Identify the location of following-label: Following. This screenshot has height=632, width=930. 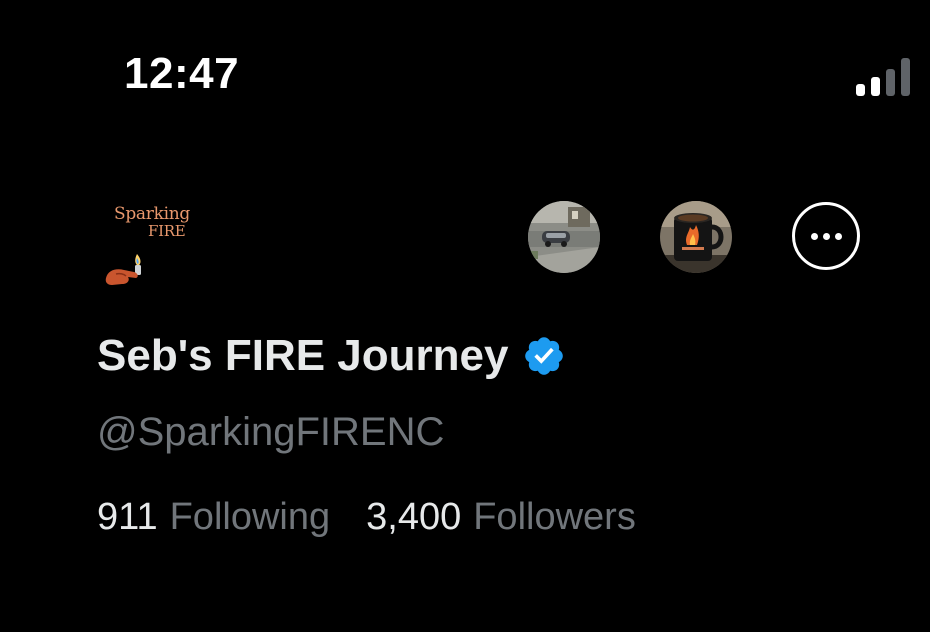
(250, 517).